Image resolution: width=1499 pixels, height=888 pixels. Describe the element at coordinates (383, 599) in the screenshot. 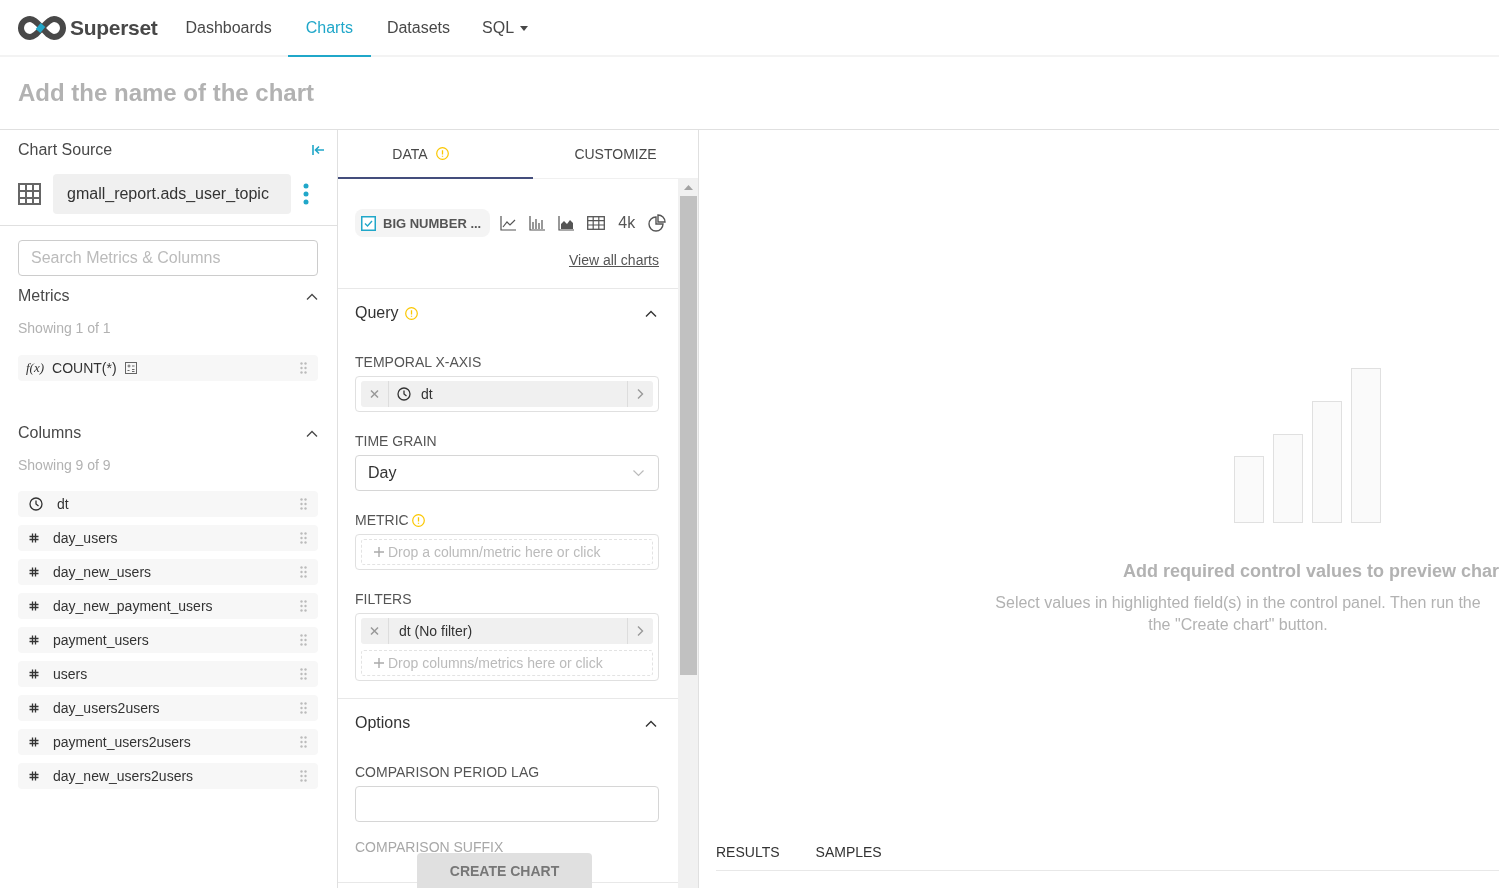

I see `control-label: FILTERS` at that location.